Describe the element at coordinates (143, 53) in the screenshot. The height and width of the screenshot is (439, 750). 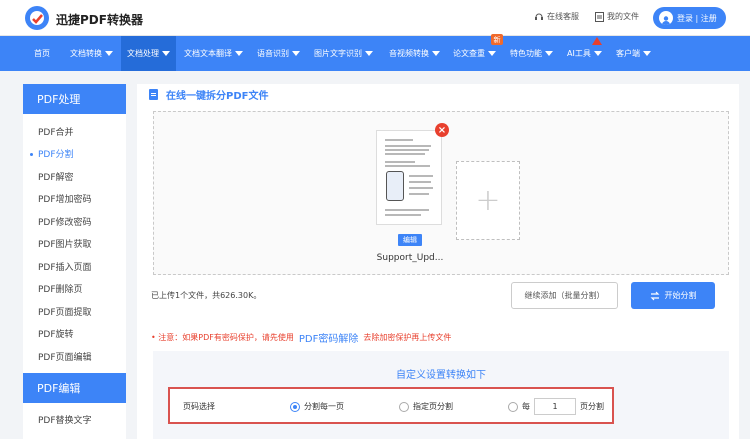
I see `nav-label: 文档处理` at that location.